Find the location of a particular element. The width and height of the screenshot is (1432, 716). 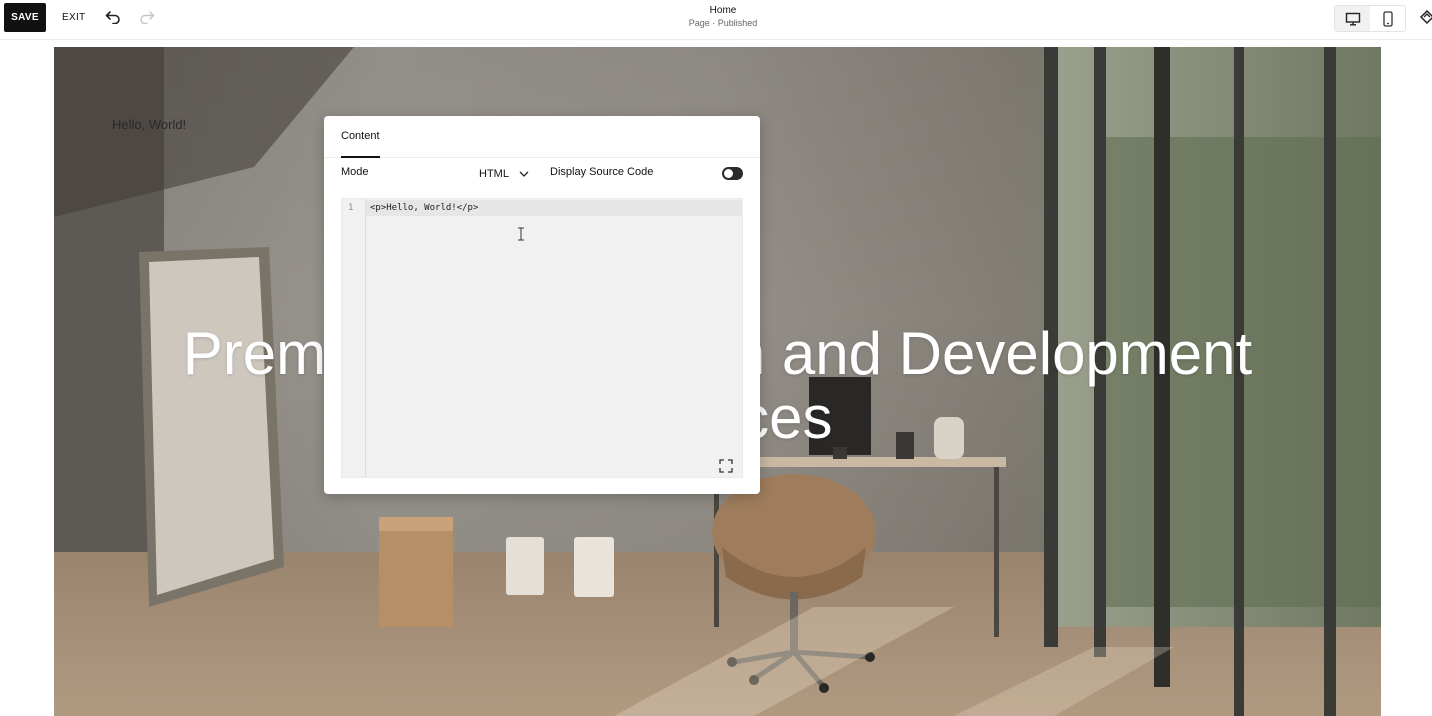

display-source-code-label: Display Source Code is located at coordinates (602, 172).